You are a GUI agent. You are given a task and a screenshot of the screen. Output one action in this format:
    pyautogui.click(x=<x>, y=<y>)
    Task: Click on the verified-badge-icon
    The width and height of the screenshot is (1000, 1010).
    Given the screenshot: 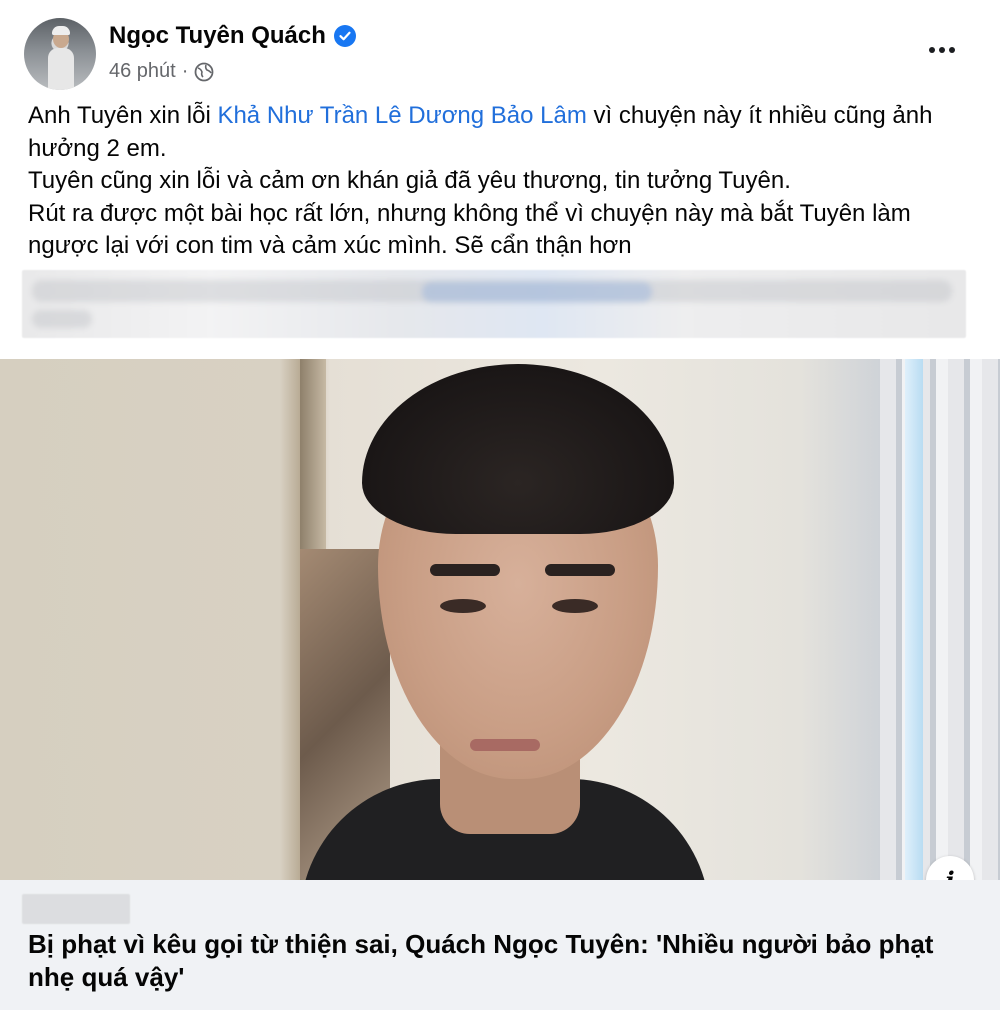 What is the action you would take?
    pyautogui.click(x=344, y=36)
    